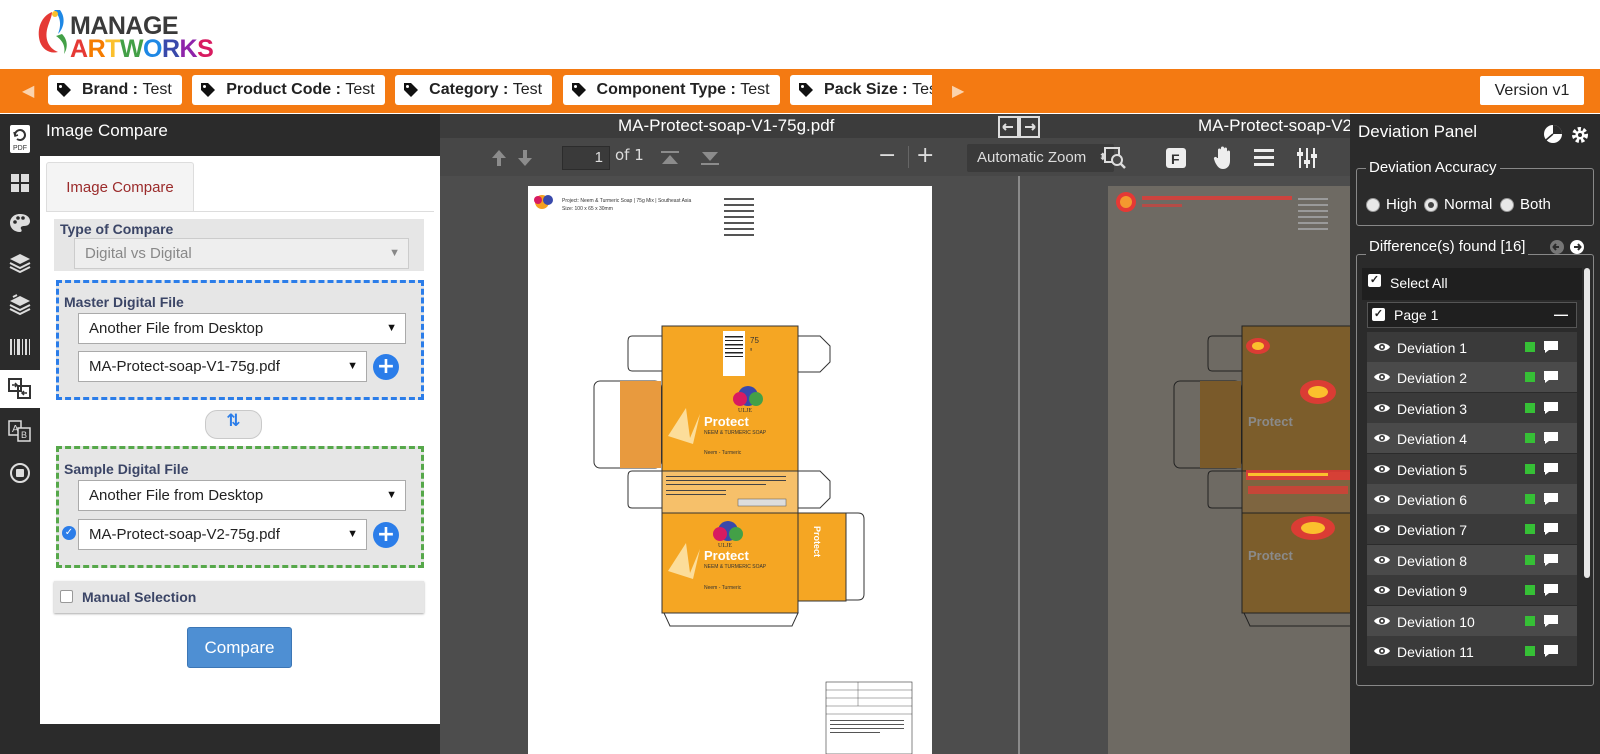  What do you see at coordinates (1019, 127) in the screenshot?
I see `sync-view-icon` at bounding box center [1019, 127].